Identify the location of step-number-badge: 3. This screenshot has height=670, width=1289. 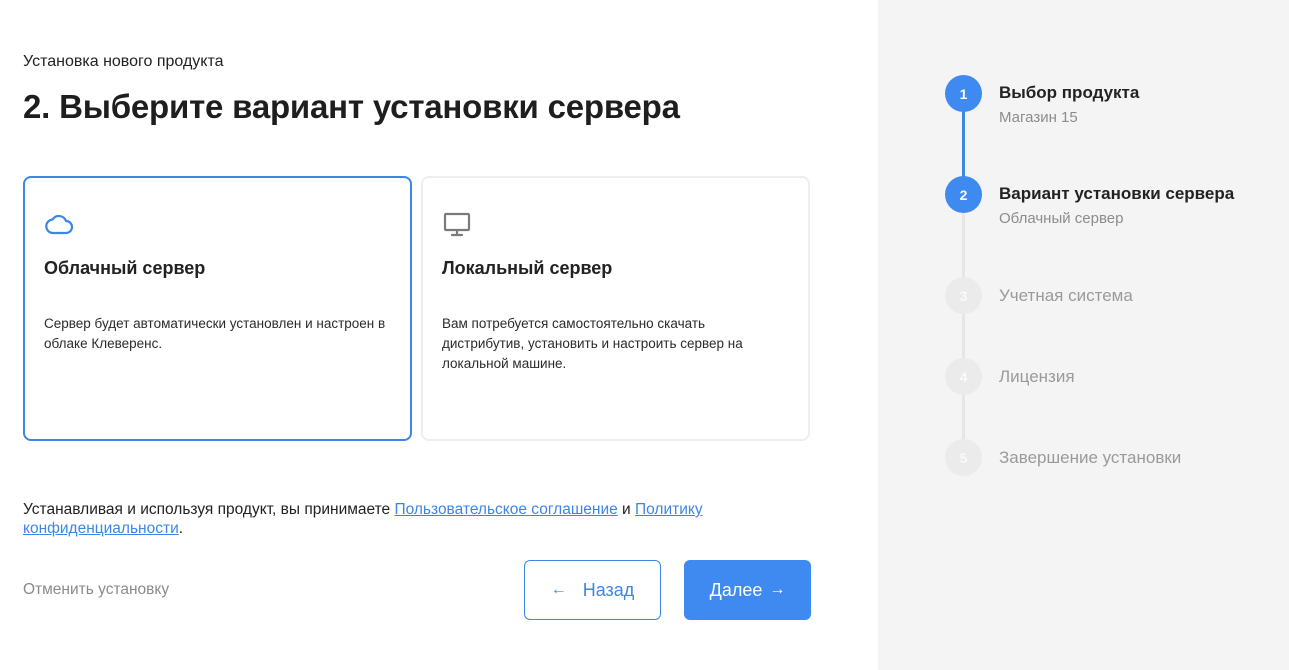
(963, 295).